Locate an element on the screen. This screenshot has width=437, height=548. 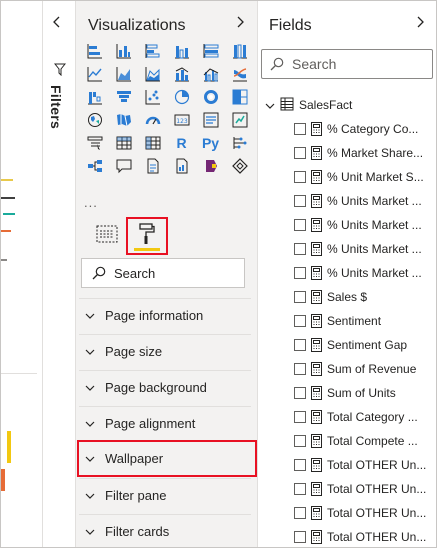
pie-chart-icon is located at coordinates (181, 96).